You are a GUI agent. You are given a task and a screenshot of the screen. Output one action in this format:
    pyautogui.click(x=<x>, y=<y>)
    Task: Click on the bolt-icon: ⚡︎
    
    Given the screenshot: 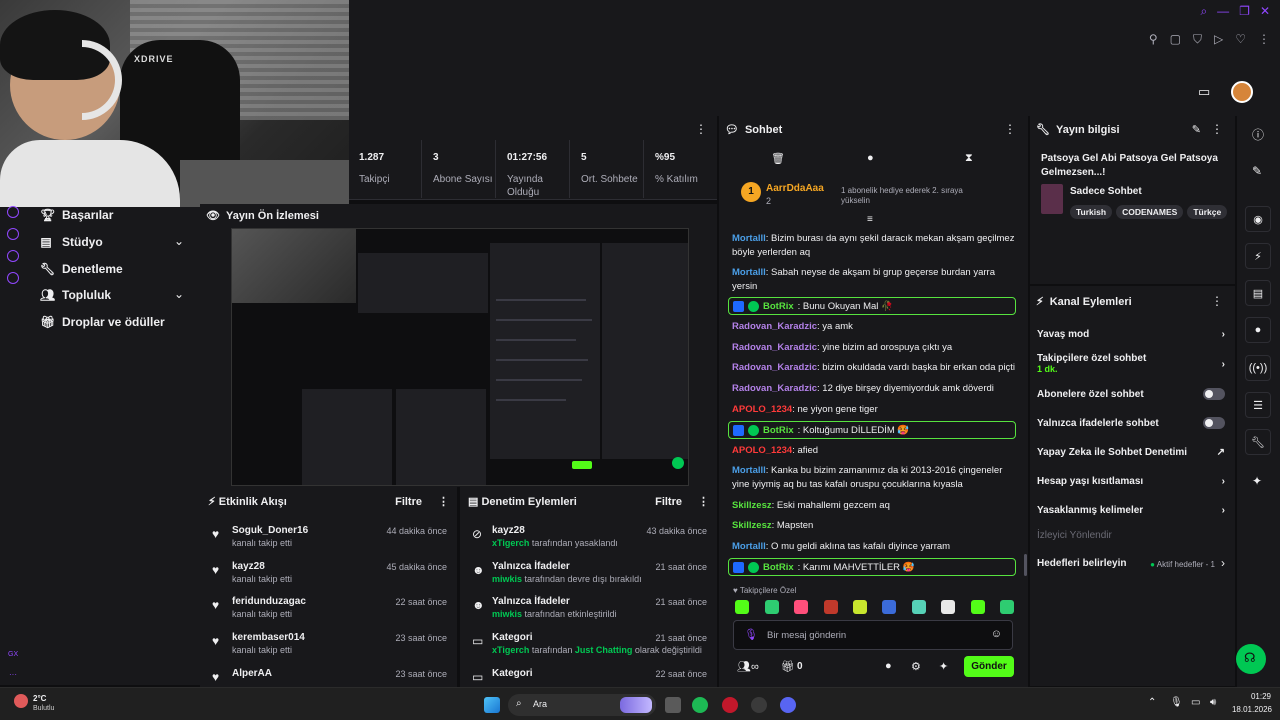 What is the action you would take?
    pyautogui.click(x=1258, y=256)
    